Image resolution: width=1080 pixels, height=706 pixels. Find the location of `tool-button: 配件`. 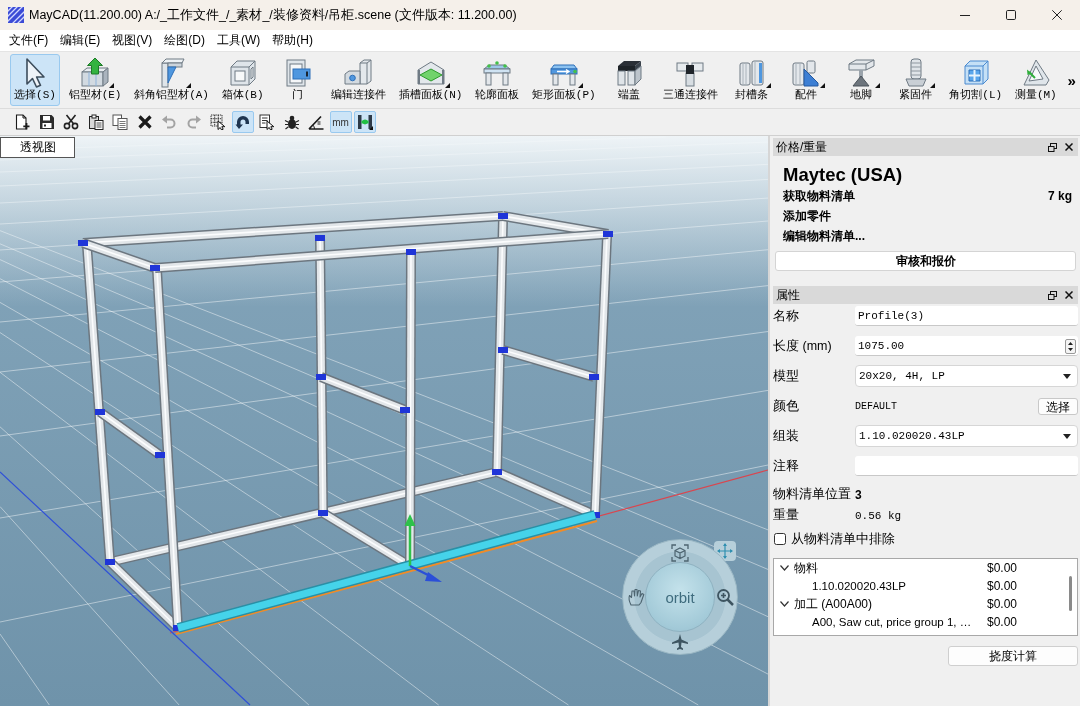

tool-button: 配件 is located at coordinates (806, 80).